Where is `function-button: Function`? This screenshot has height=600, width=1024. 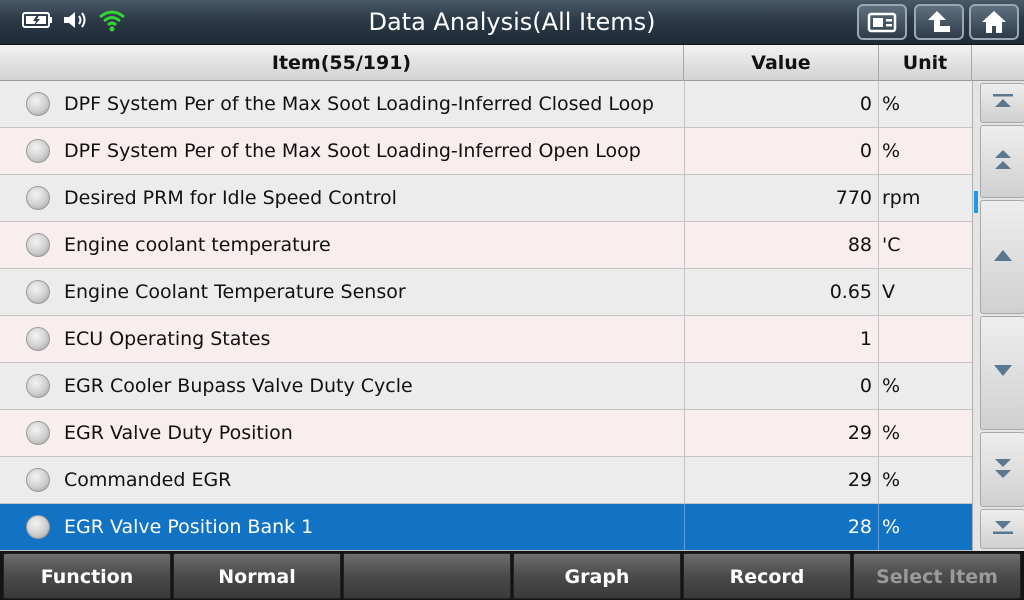
function-button: Function is located at coordinates (87, 576).